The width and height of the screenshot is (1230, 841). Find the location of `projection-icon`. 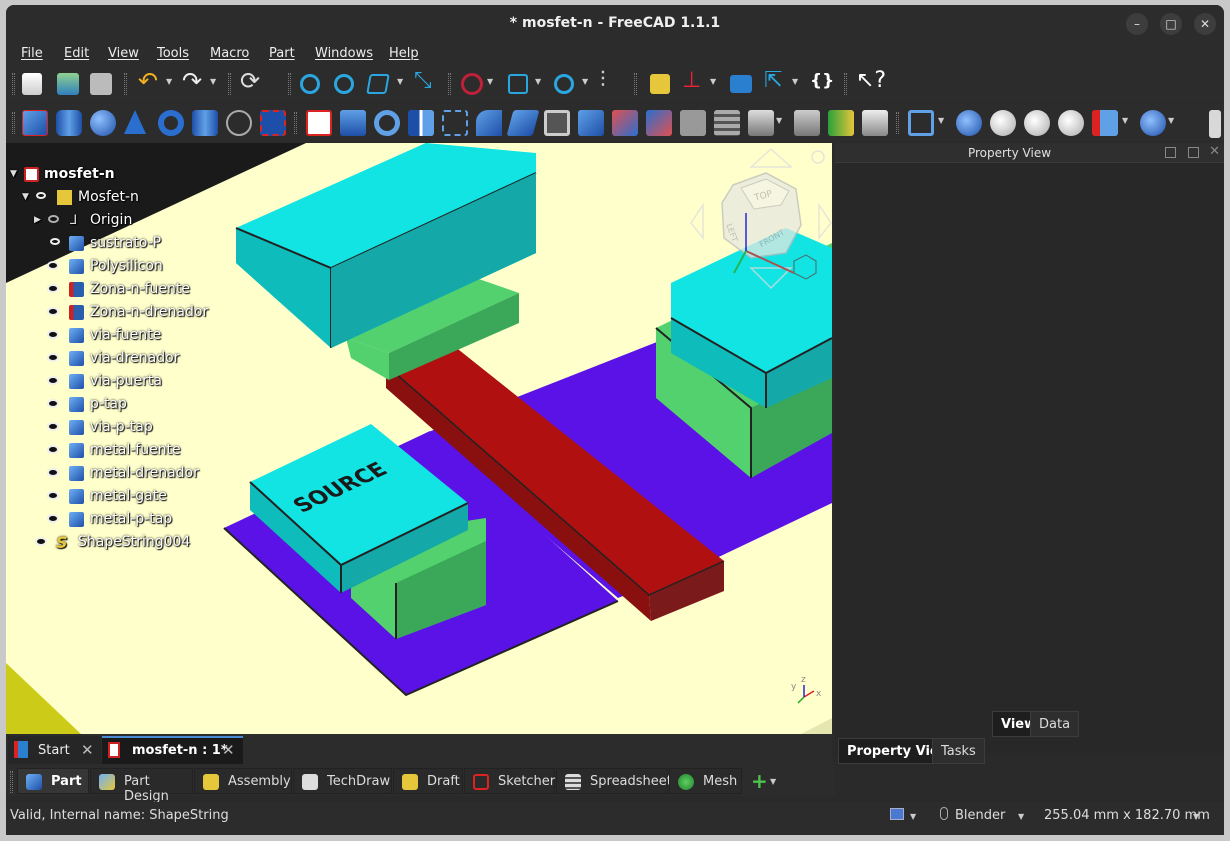

projection-icon is located at coordinates (807, 123).